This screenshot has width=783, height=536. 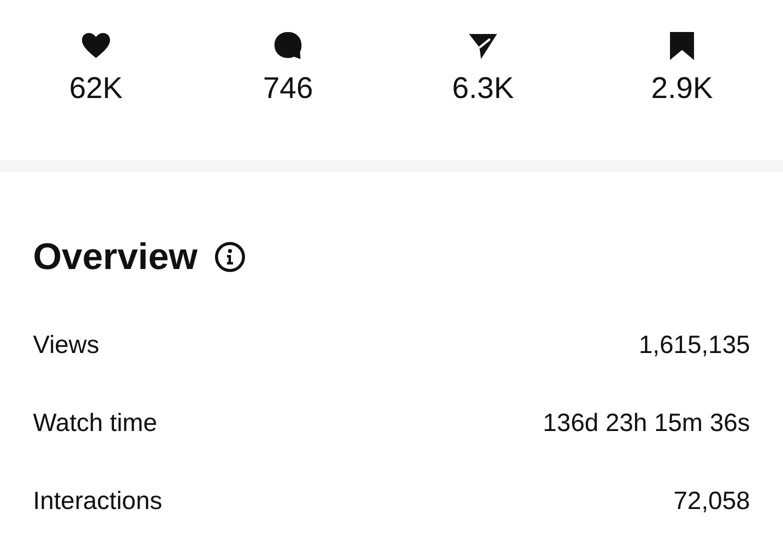 What do you see at coordinates (646, 424) in the screenshot?
I see `metric-value: 136d 23h 15m 36s` at bounding box center [646, 424].